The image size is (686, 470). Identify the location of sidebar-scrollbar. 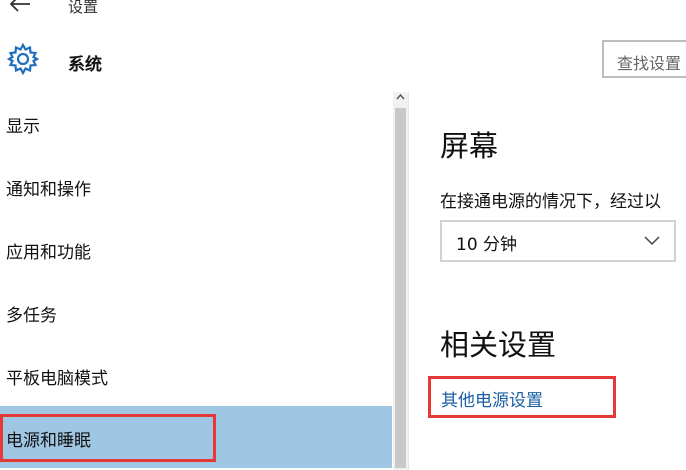
(400, 281).